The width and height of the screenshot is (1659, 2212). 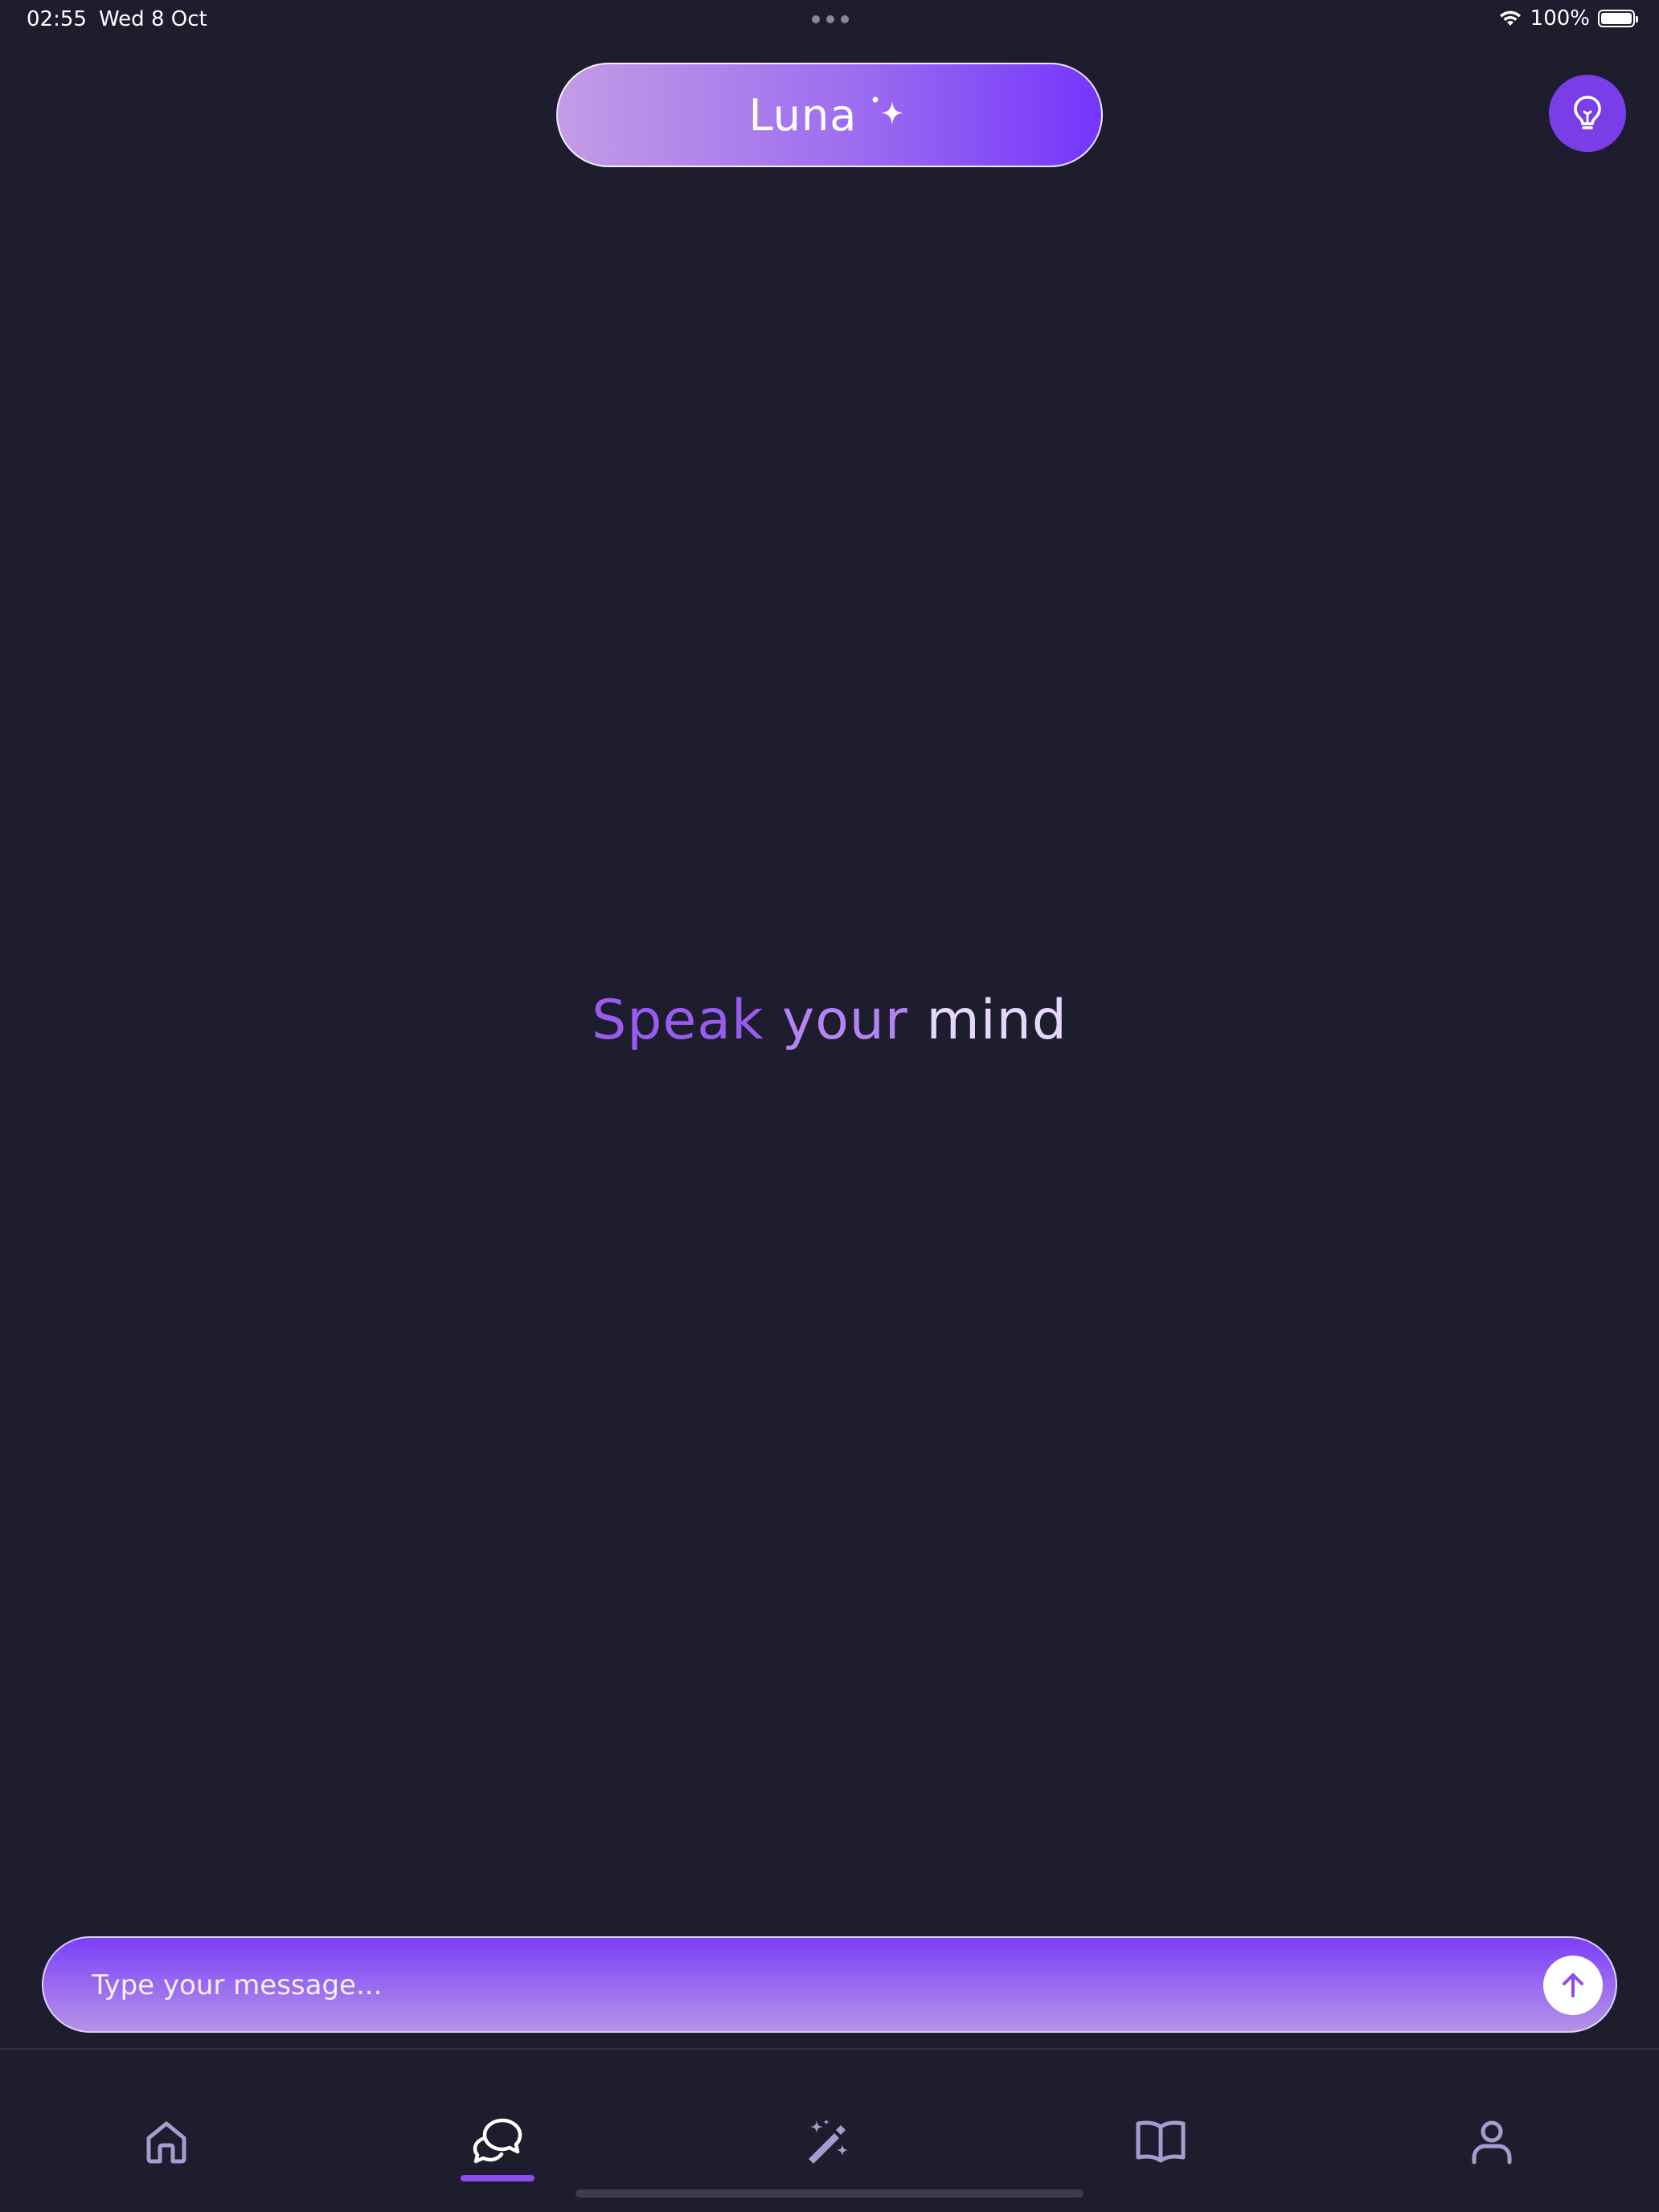 What do you see at coordinates (829, 2193) in the screenshot?
I see `home-indicator` at bounding box center [829, 2193].